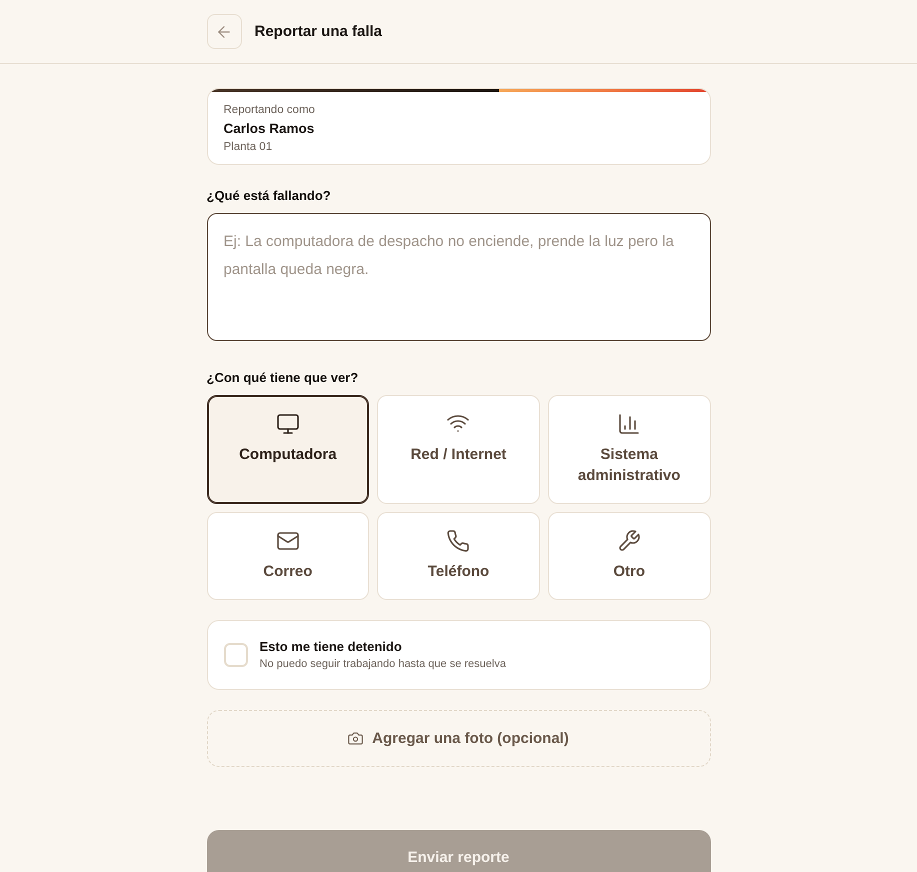  I want to click on question-label: ¿Qué está fallando?, so click(269, 195).